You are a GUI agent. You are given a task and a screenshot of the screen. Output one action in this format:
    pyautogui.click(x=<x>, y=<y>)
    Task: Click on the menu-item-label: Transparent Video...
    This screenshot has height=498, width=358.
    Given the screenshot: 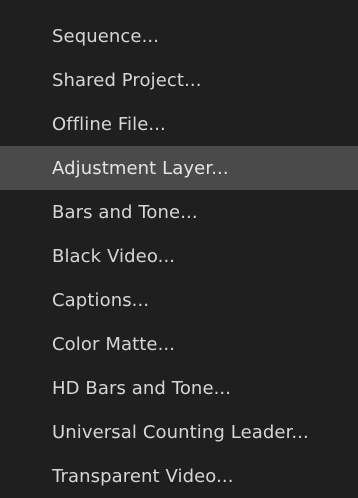 What is the action you would take?
    pyautogui.click(x=143, y=476)
    